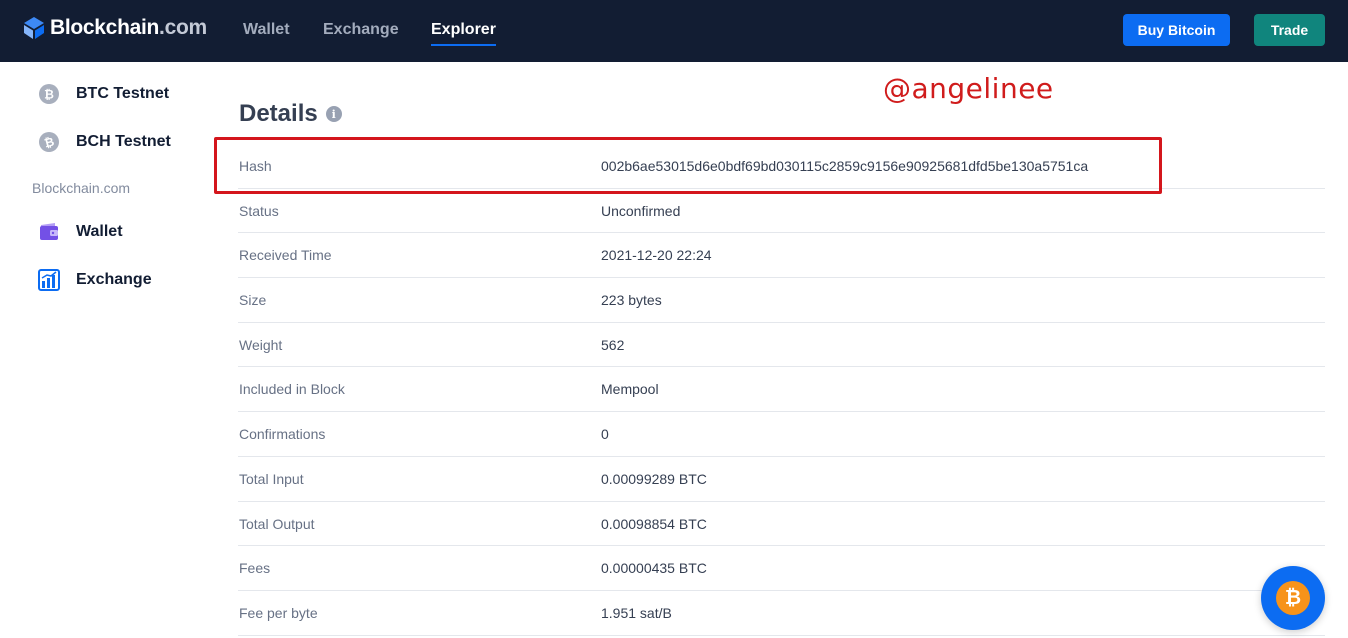 Image resolution: width=1348 pixels, height=638 pixels. I want to click on trade-button: Trade, so click(1289, 30).